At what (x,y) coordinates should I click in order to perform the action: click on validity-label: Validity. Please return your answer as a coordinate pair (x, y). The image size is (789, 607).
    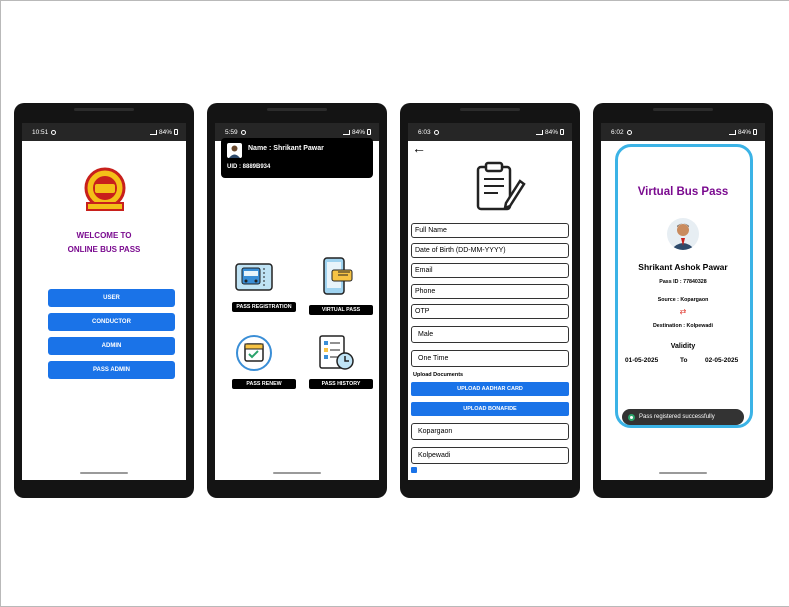
    Looking at the image, I should click on (683, 346).